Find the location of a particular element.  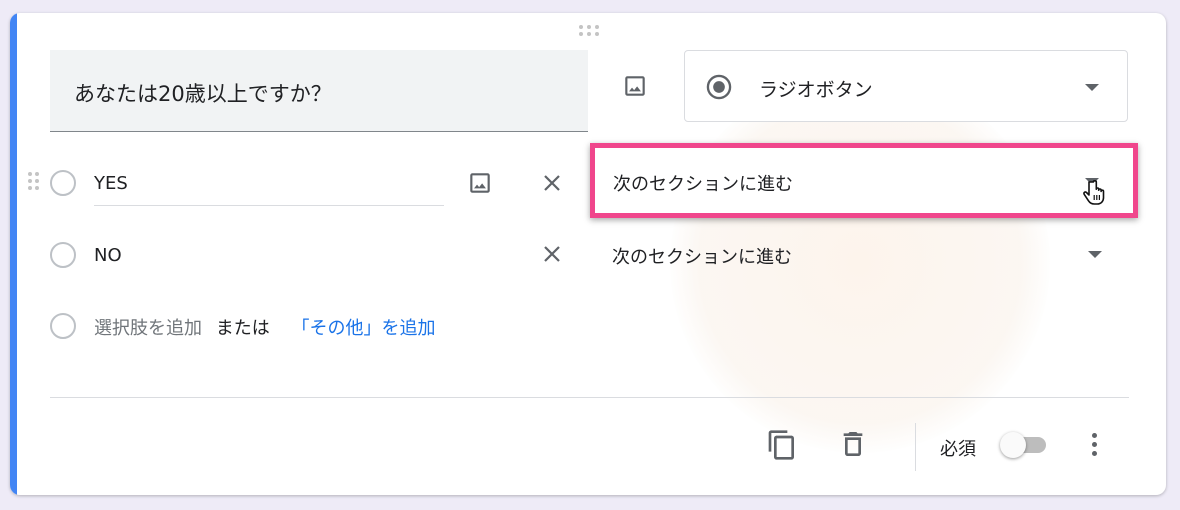

option-2-section-label: 次のセクションに進む is located at coordinates (702, 257).